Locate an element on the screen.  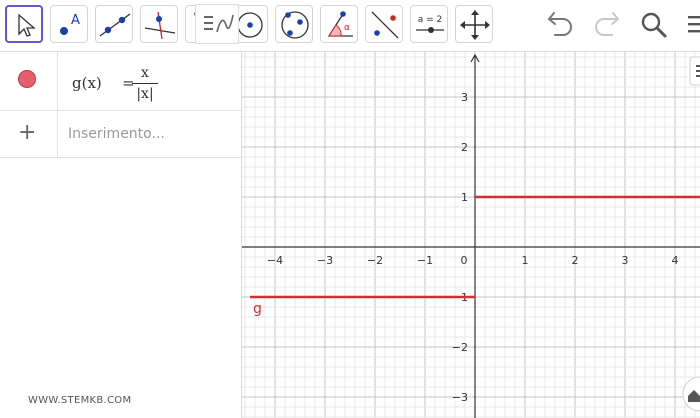
circle-three-points-icon is located at coordinates (295, 25).